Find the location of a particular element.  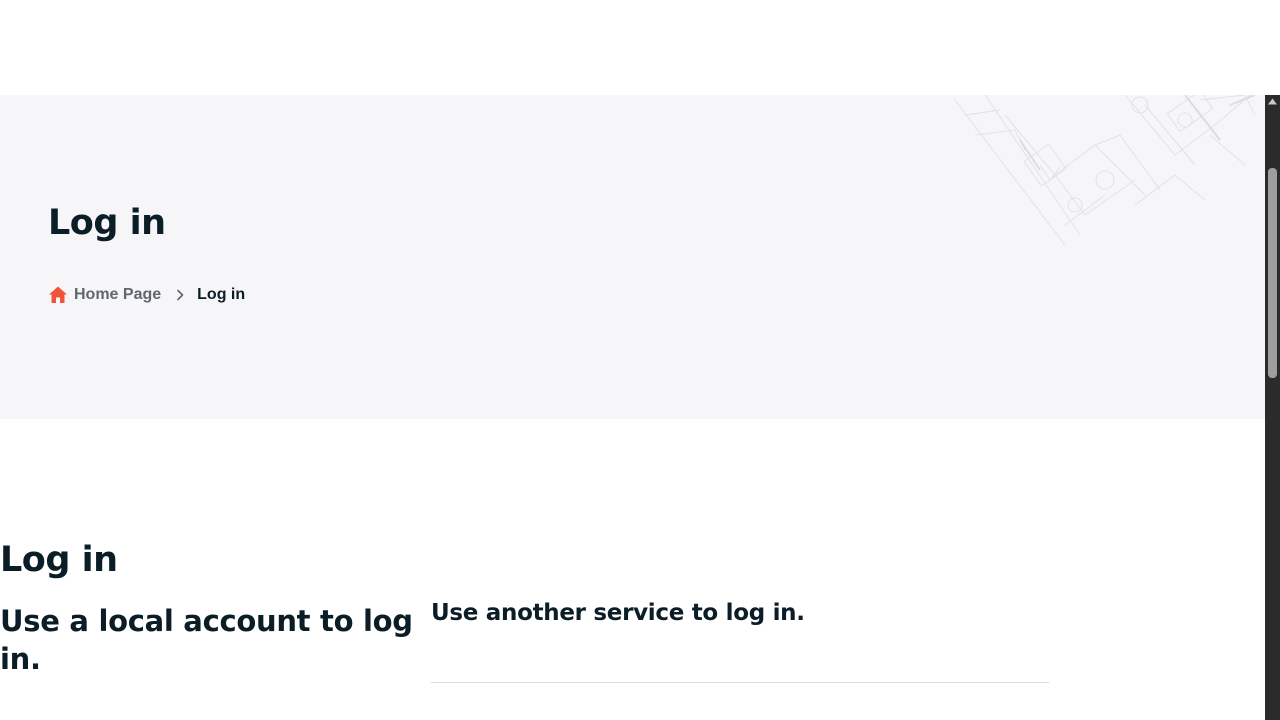

breadcrumb-current-page: Log in is located at coordinates (221, 294).